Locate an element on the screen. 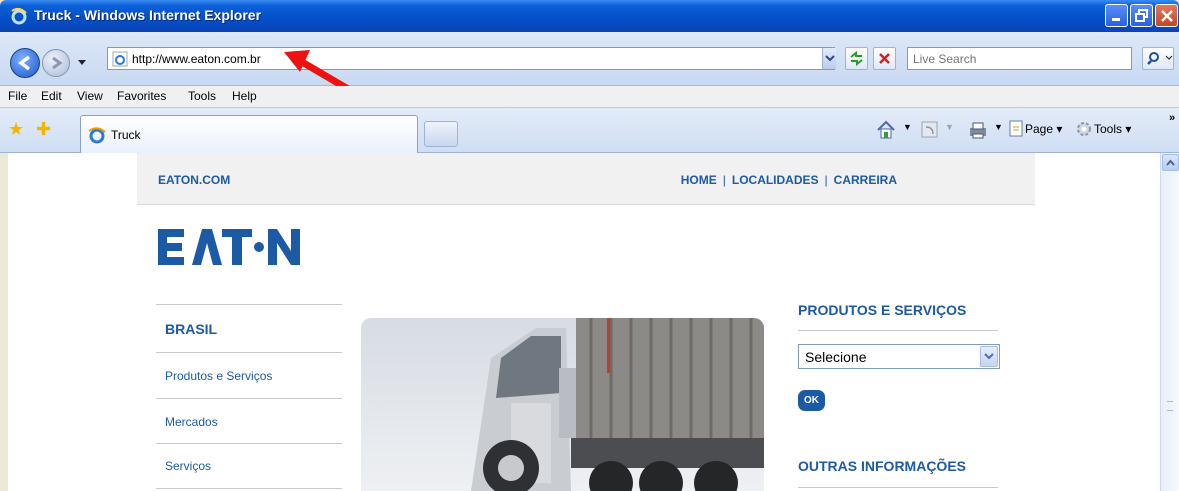  search-box is located at coordinates (1019, 58).